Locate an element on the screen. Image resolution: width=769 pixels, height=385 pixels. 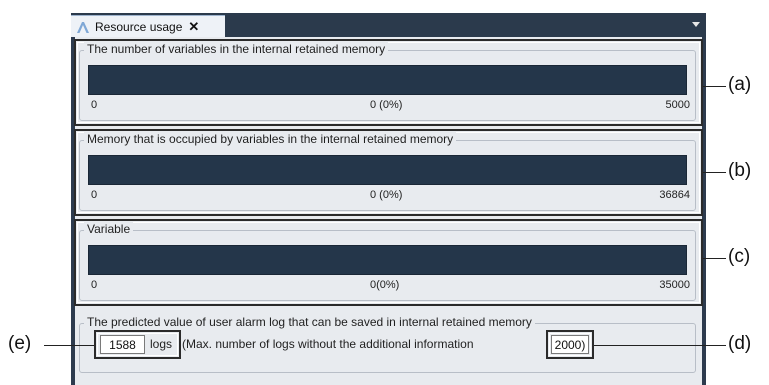
tab-bar: Resource usage ✕ is located at coordinates (388, 25).